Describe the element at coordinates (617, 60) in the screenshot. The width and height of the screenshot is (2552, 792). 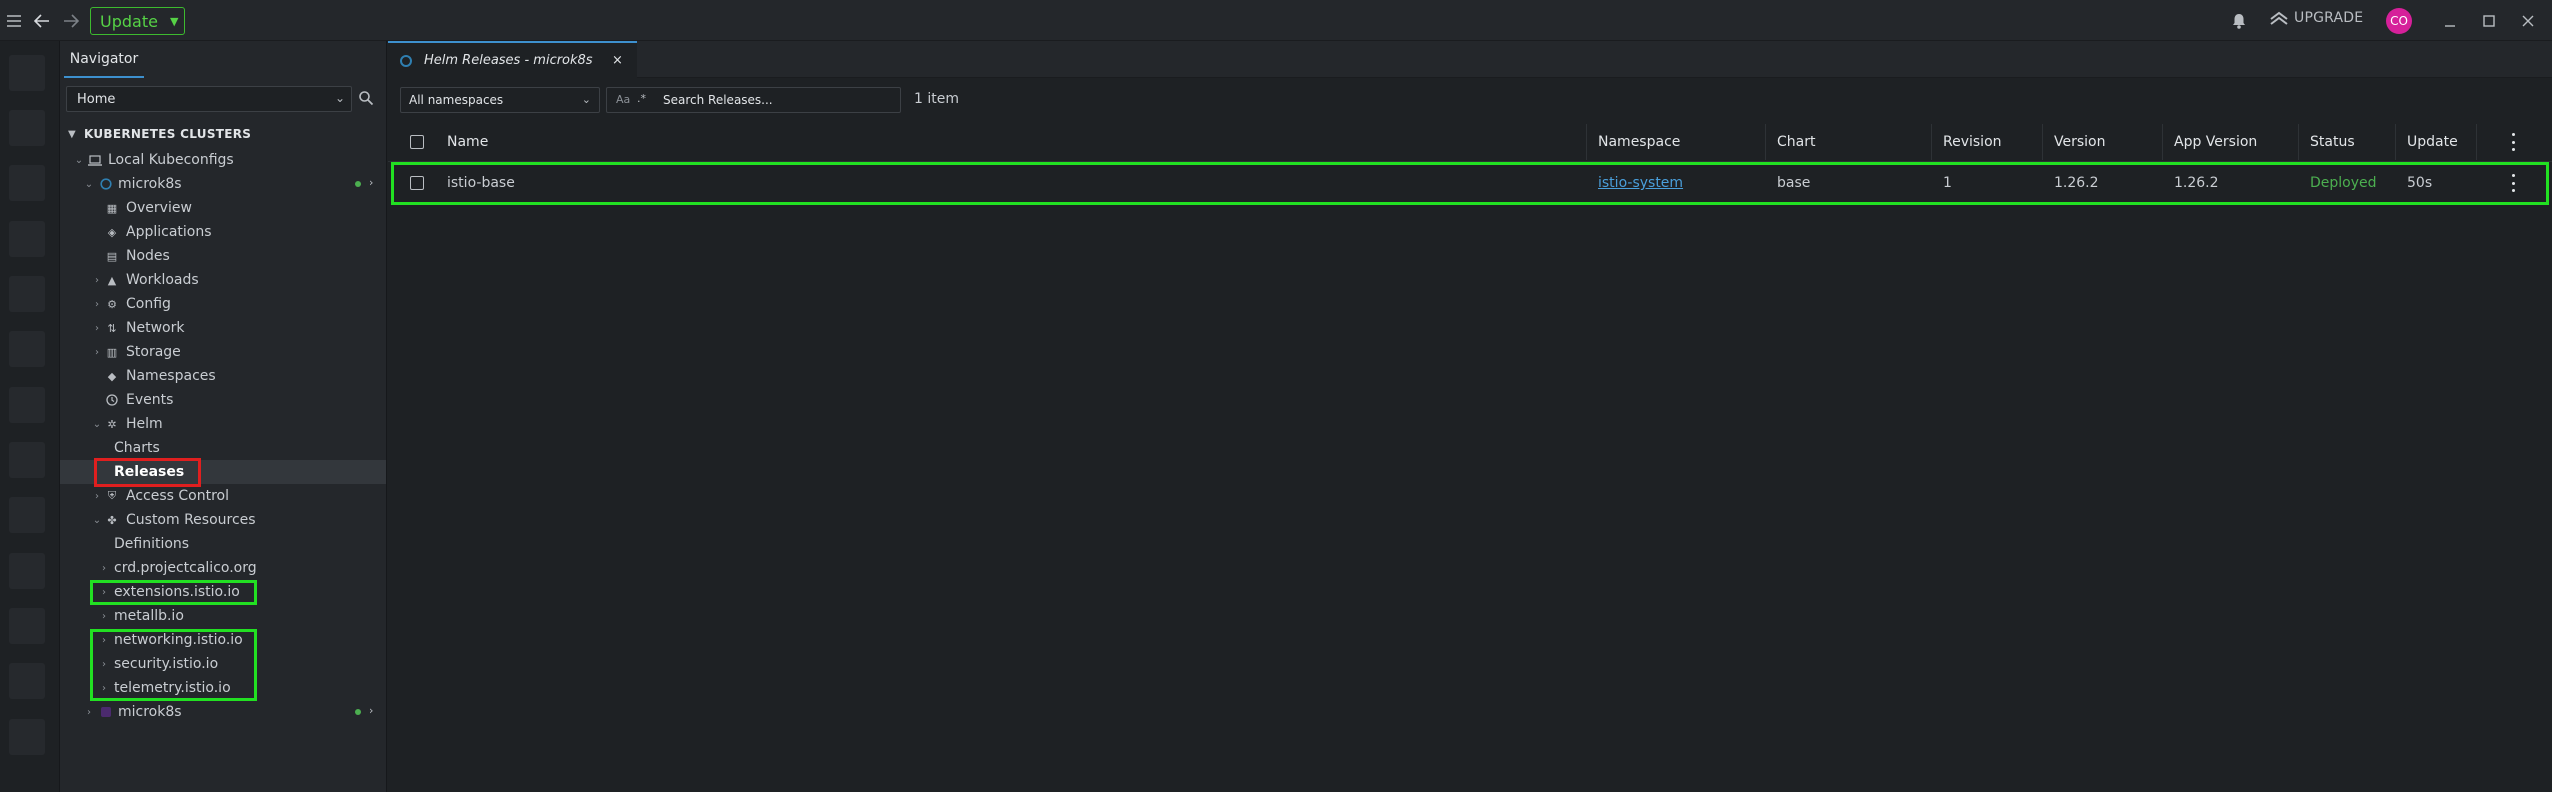
I see `close-icon: ×` at that location.